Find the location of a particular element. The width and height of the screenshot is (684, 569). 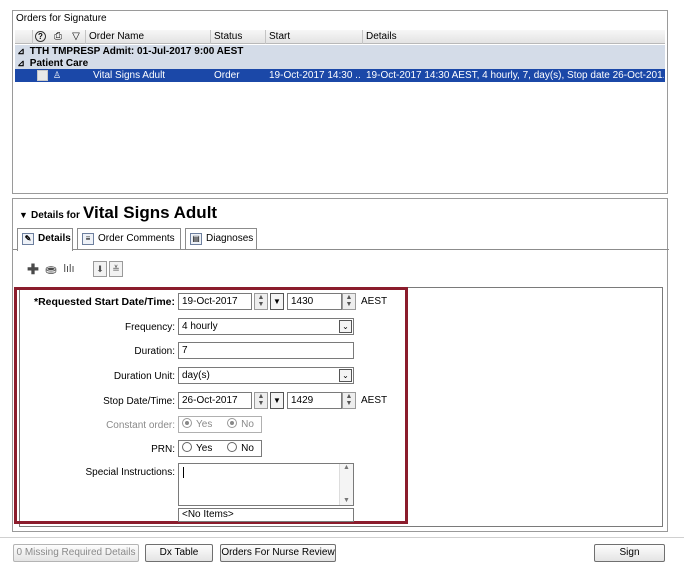

stop-time-field: 1429 is located at coordinates (314, 400).